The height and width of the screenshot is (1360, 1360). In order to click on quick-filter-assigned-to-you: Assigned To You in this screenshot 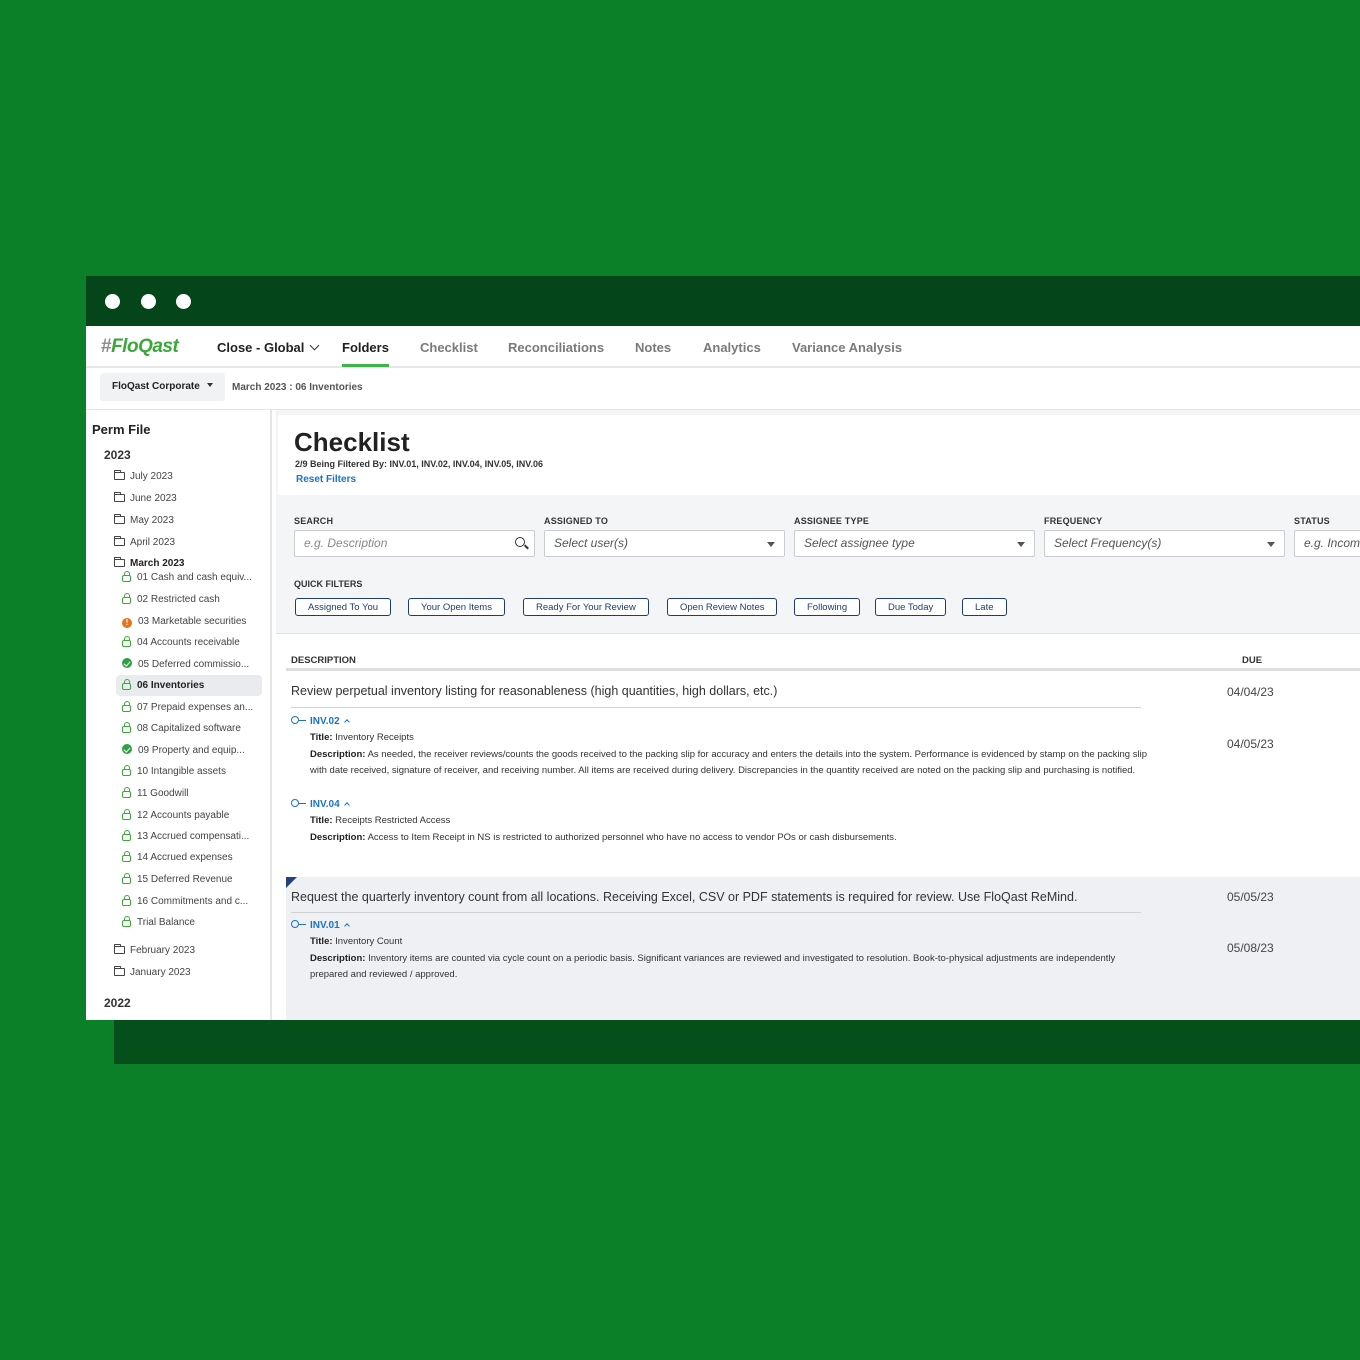, I will do `click(343, 607)`.